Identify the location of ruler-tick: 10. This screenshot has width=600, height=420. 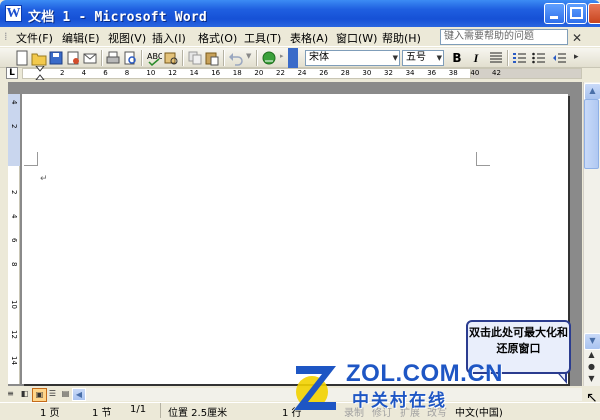
(14, 304).